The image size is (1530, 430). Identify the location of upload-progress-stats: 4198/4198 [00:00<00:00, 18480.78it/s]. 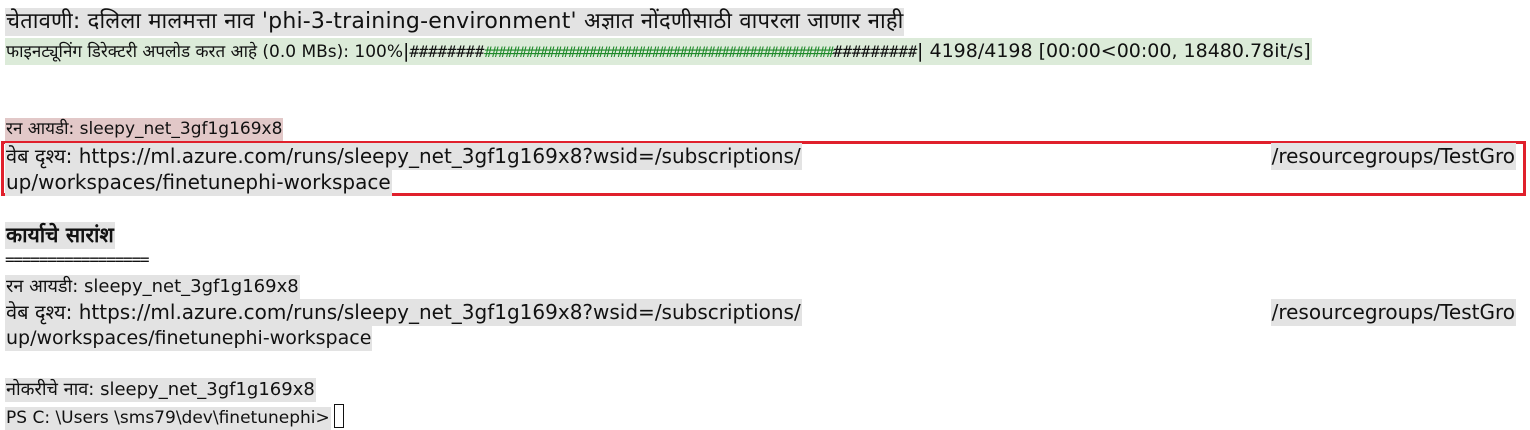
(1117, 51).